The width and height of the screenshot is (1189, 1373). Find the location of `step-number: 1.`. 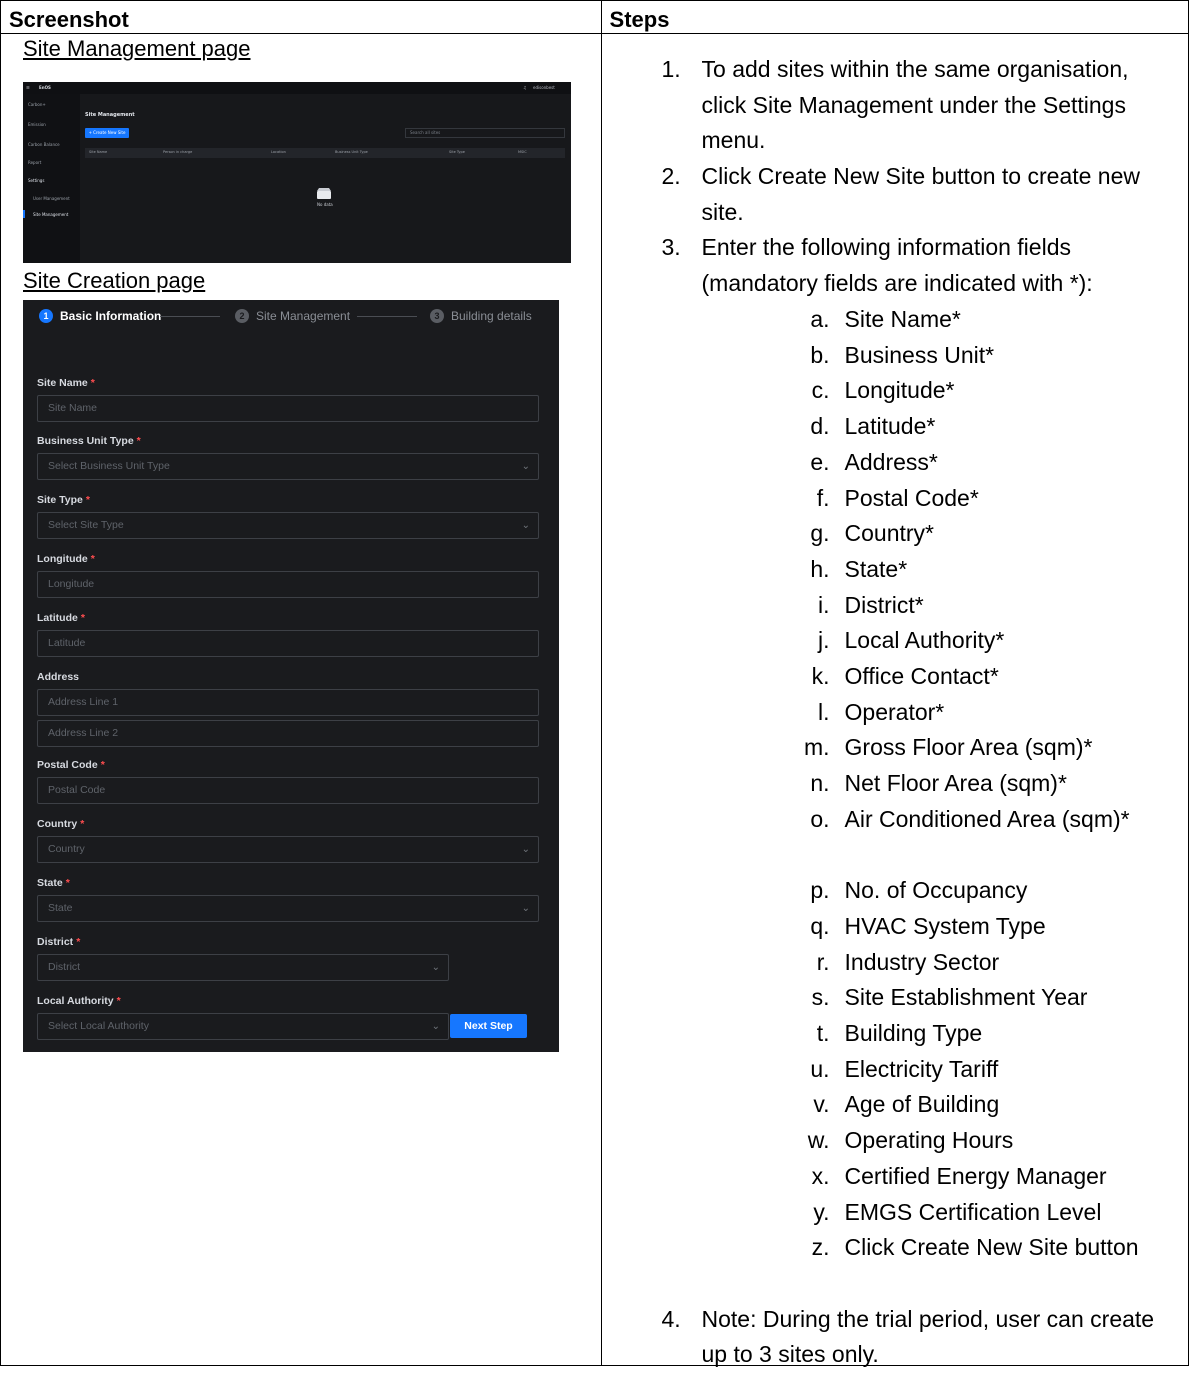

step-number: 1. is located at coordinates (671, 69).